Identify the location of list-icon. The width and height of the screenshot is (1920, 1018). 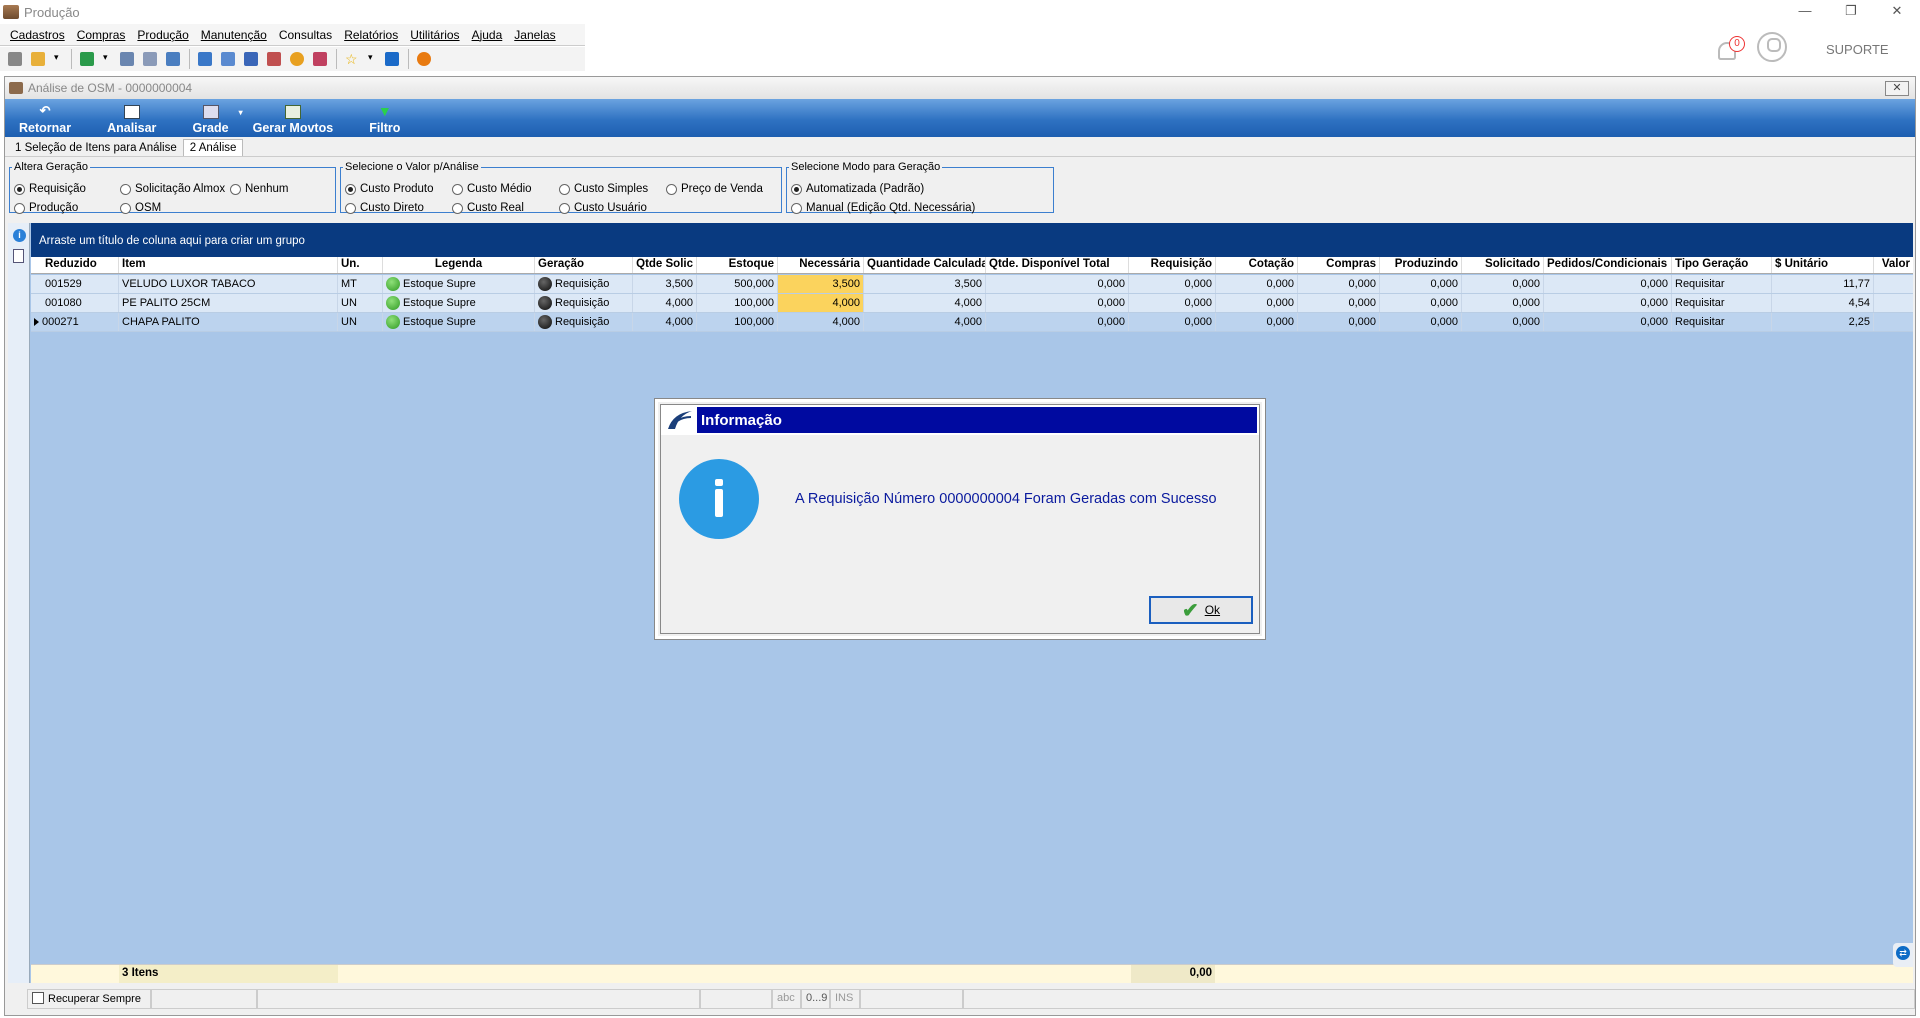
(274, 59).